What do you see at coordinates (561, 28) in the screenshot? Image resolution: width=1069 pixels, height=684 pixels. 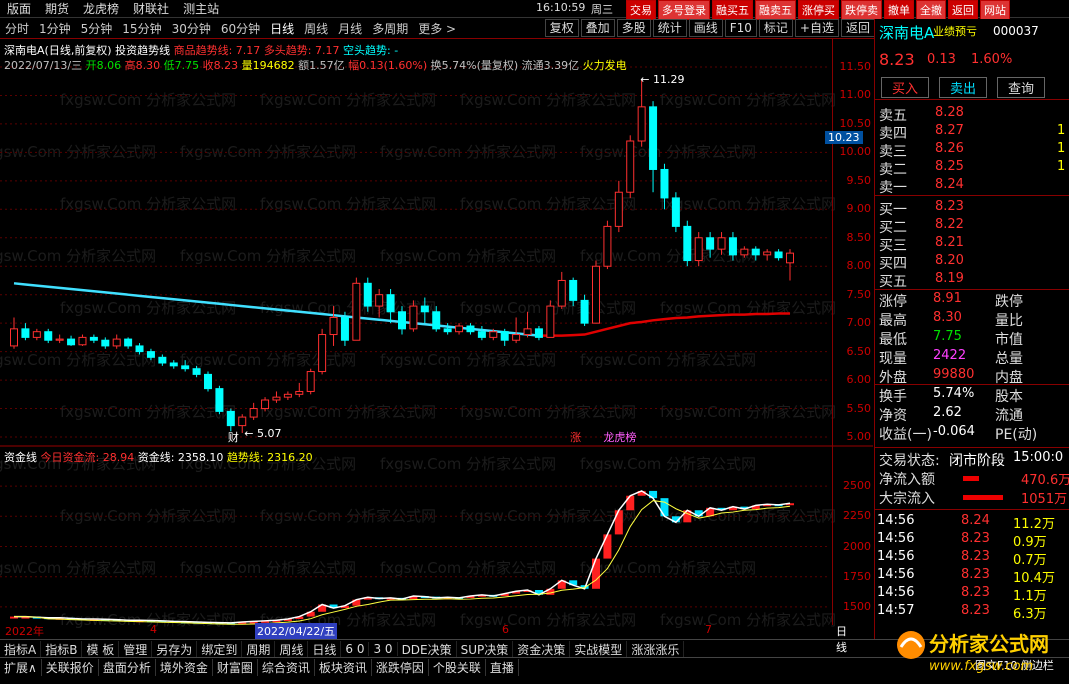 I see `tool-button-0: 复权` at bounding box center [561, 28].